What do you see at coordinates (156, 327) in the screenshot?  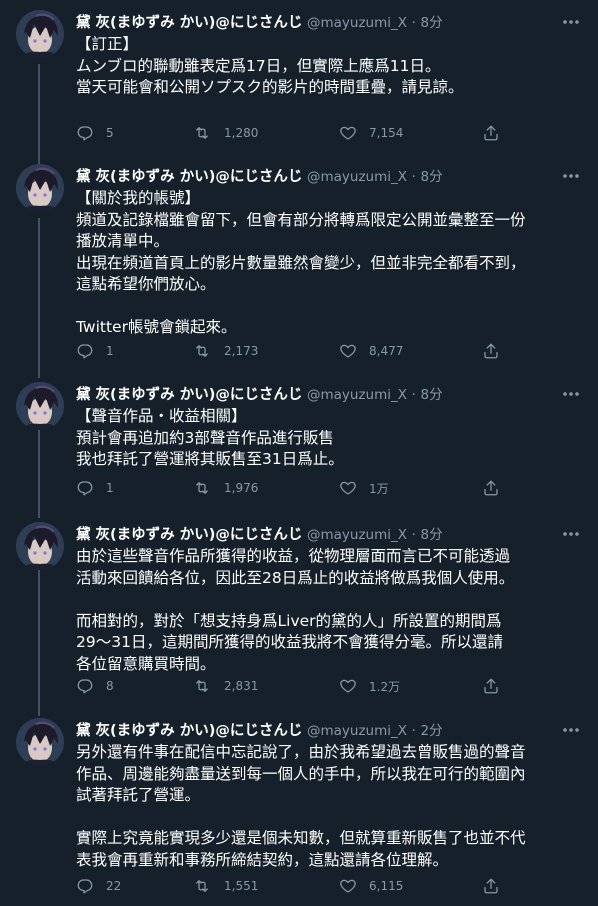 I see `tweet-text-line: Twitter帳號會鎖起來。` at bounding box center [156, 327].